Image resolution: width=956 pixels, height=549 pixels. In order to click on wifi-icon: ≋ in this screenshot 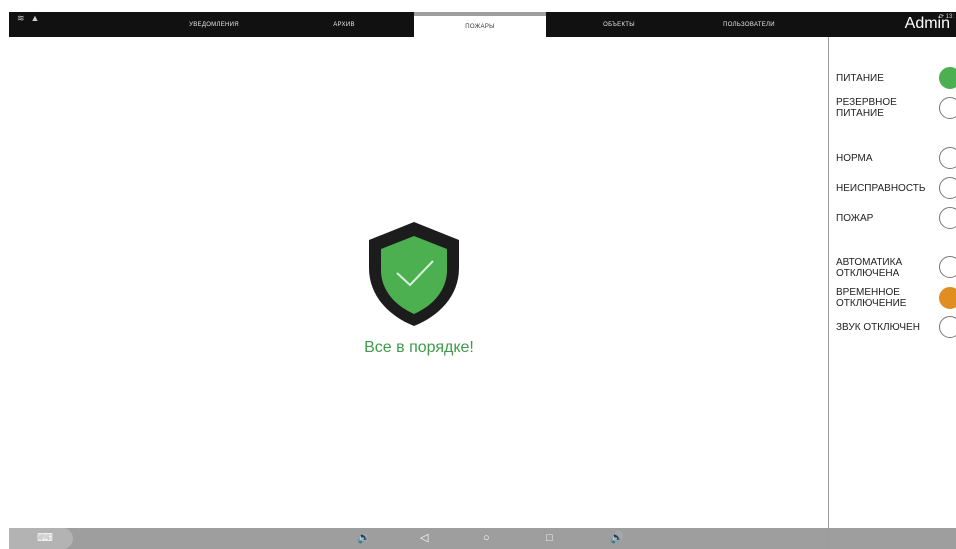, I will do `click(21, 18)`.